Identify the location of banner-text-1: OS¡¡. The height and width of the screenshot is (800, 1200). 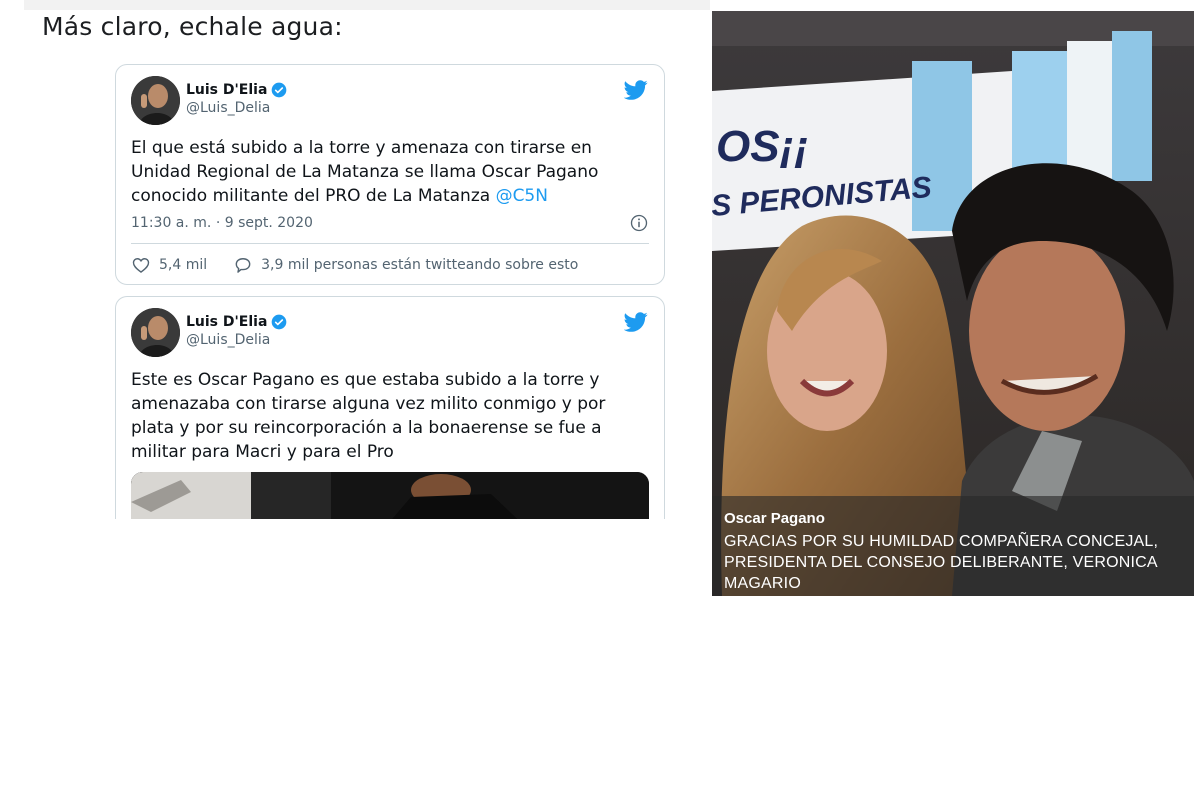
(762, 146).